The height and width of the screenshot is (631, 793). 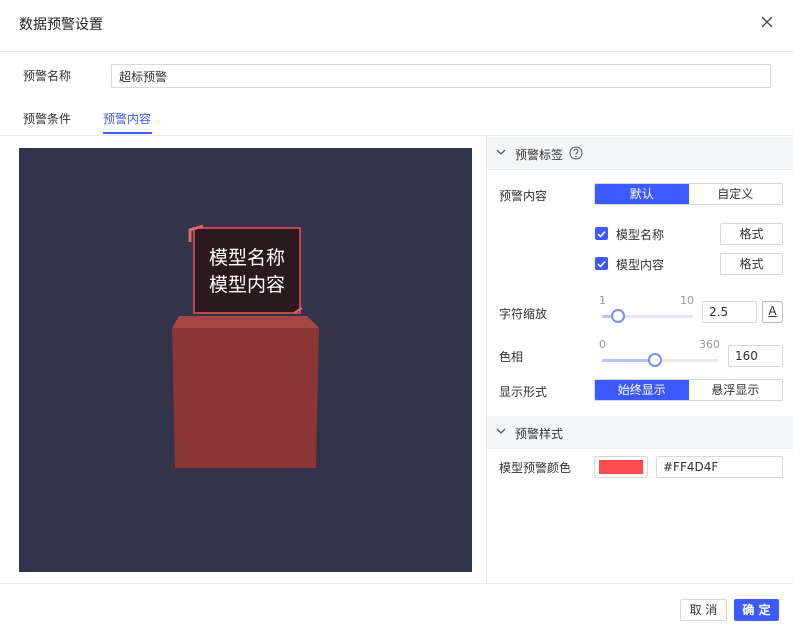 I want to click on font-icon: A, so click(x=772, y=311).